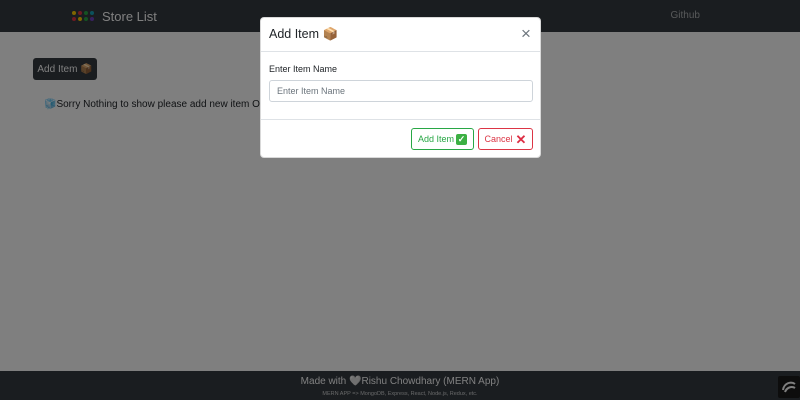 The width and height of the screenshot is (800, 400). What do you see at coordinates (462, 139) in the screenshot?
I see `check-mark-icon: ✓` at bounding box center [462, 139].